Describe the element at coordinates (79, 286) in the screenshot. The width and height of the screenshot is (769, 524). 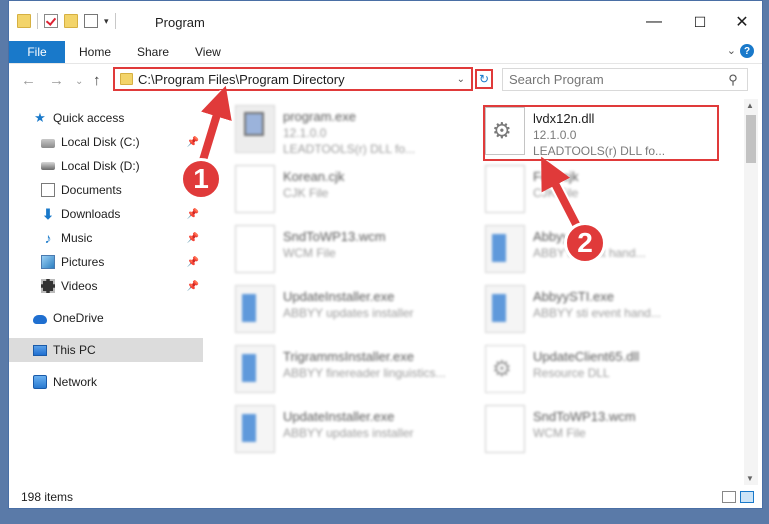
I see `sidebar-item-label: Videos` at that location.